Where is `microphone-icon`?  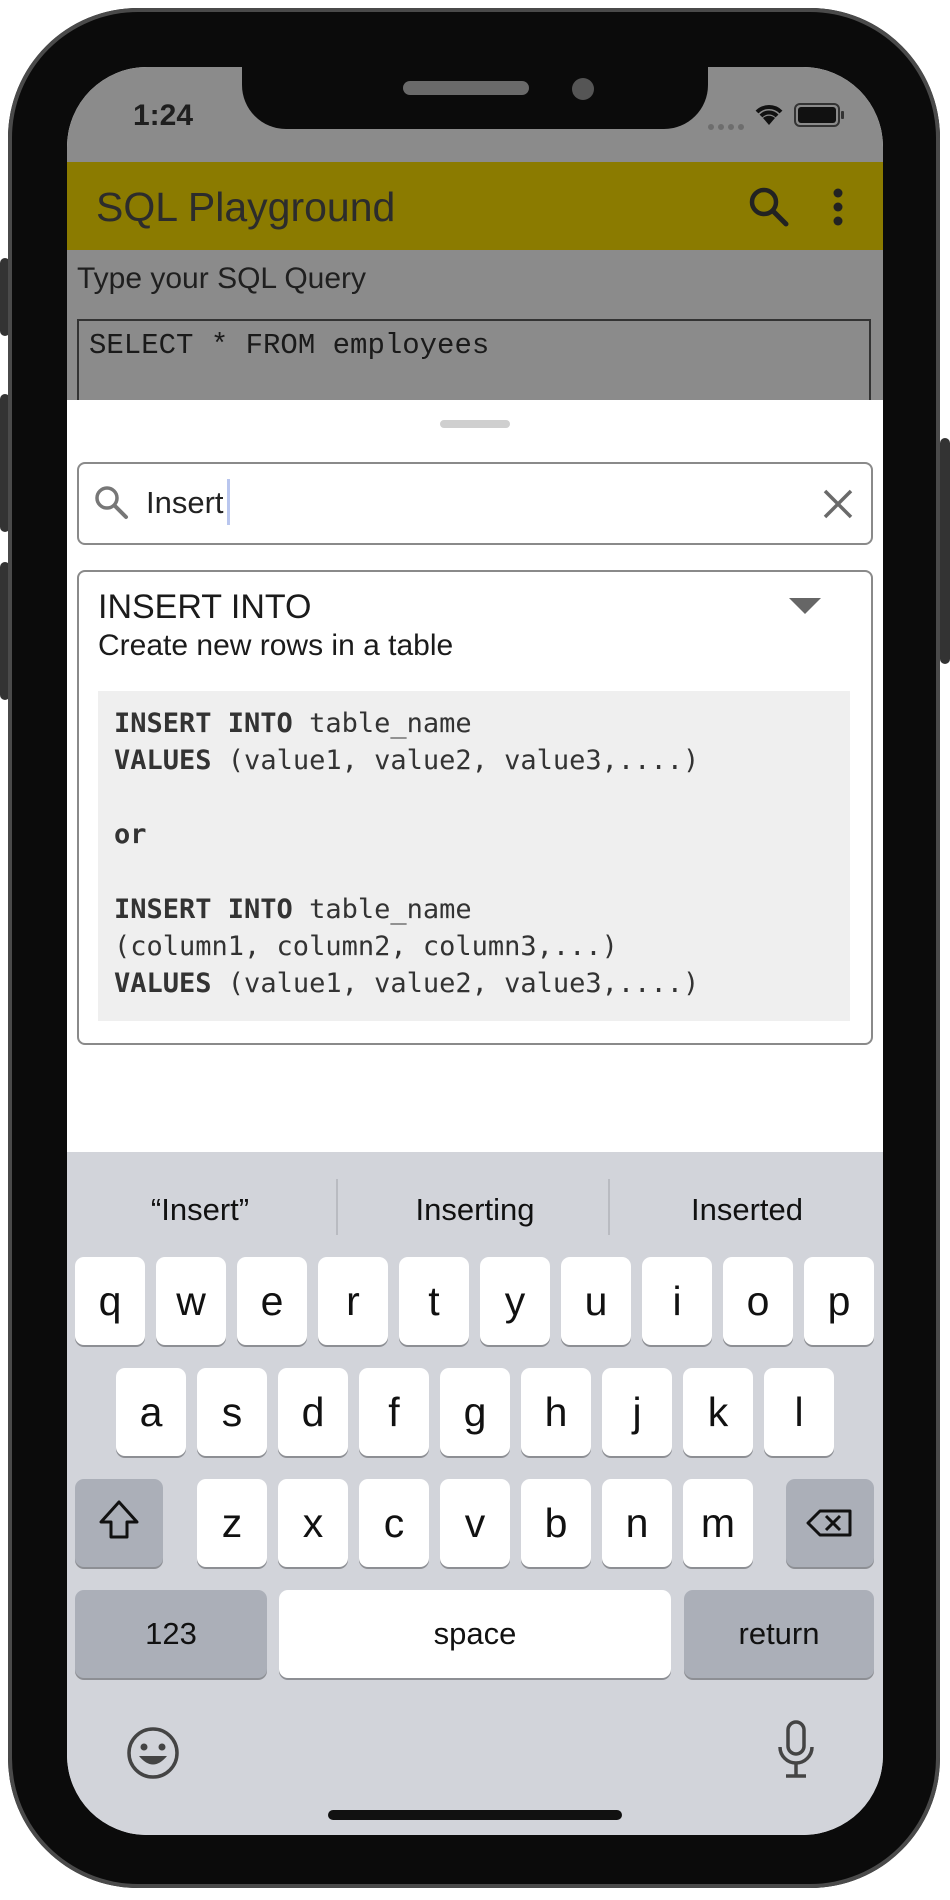 microphone-icon is located at coordinates (796, 1752).